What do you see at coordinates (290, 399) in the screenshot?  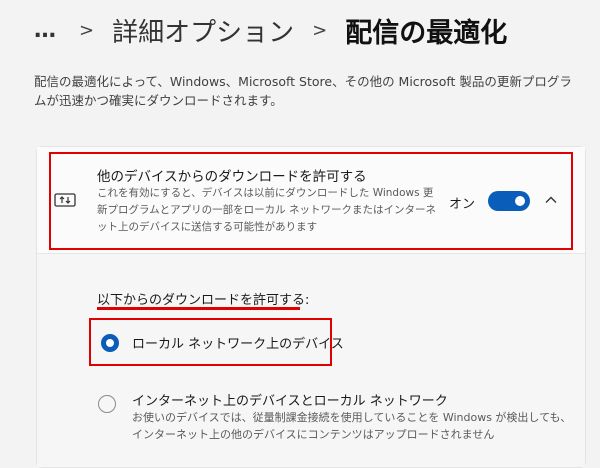 I see `internet-option-label: インターネット上のデバイスとローカル ネットワーク` at bounding box center [290, 399].